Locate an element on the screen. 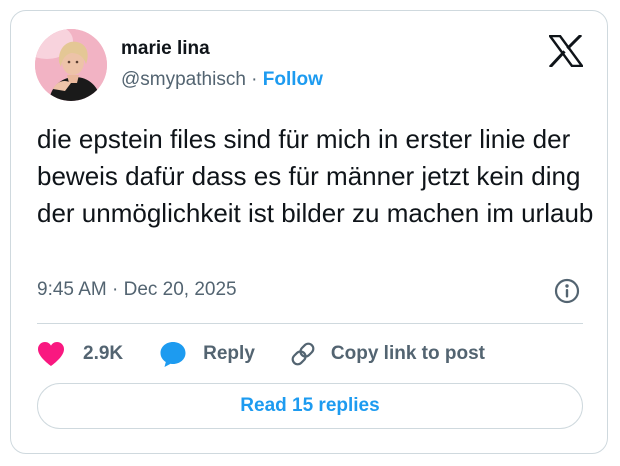 Image resolution: width=620 pixels, height=466 pixels. author-display-name: marie lina is located at coordinates (165, 49).